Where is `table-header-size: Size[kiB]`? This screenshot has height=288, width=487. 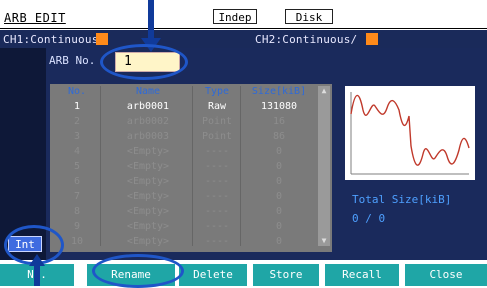
table-header-size: Size[kiB] is located at coordinates (279, 91).